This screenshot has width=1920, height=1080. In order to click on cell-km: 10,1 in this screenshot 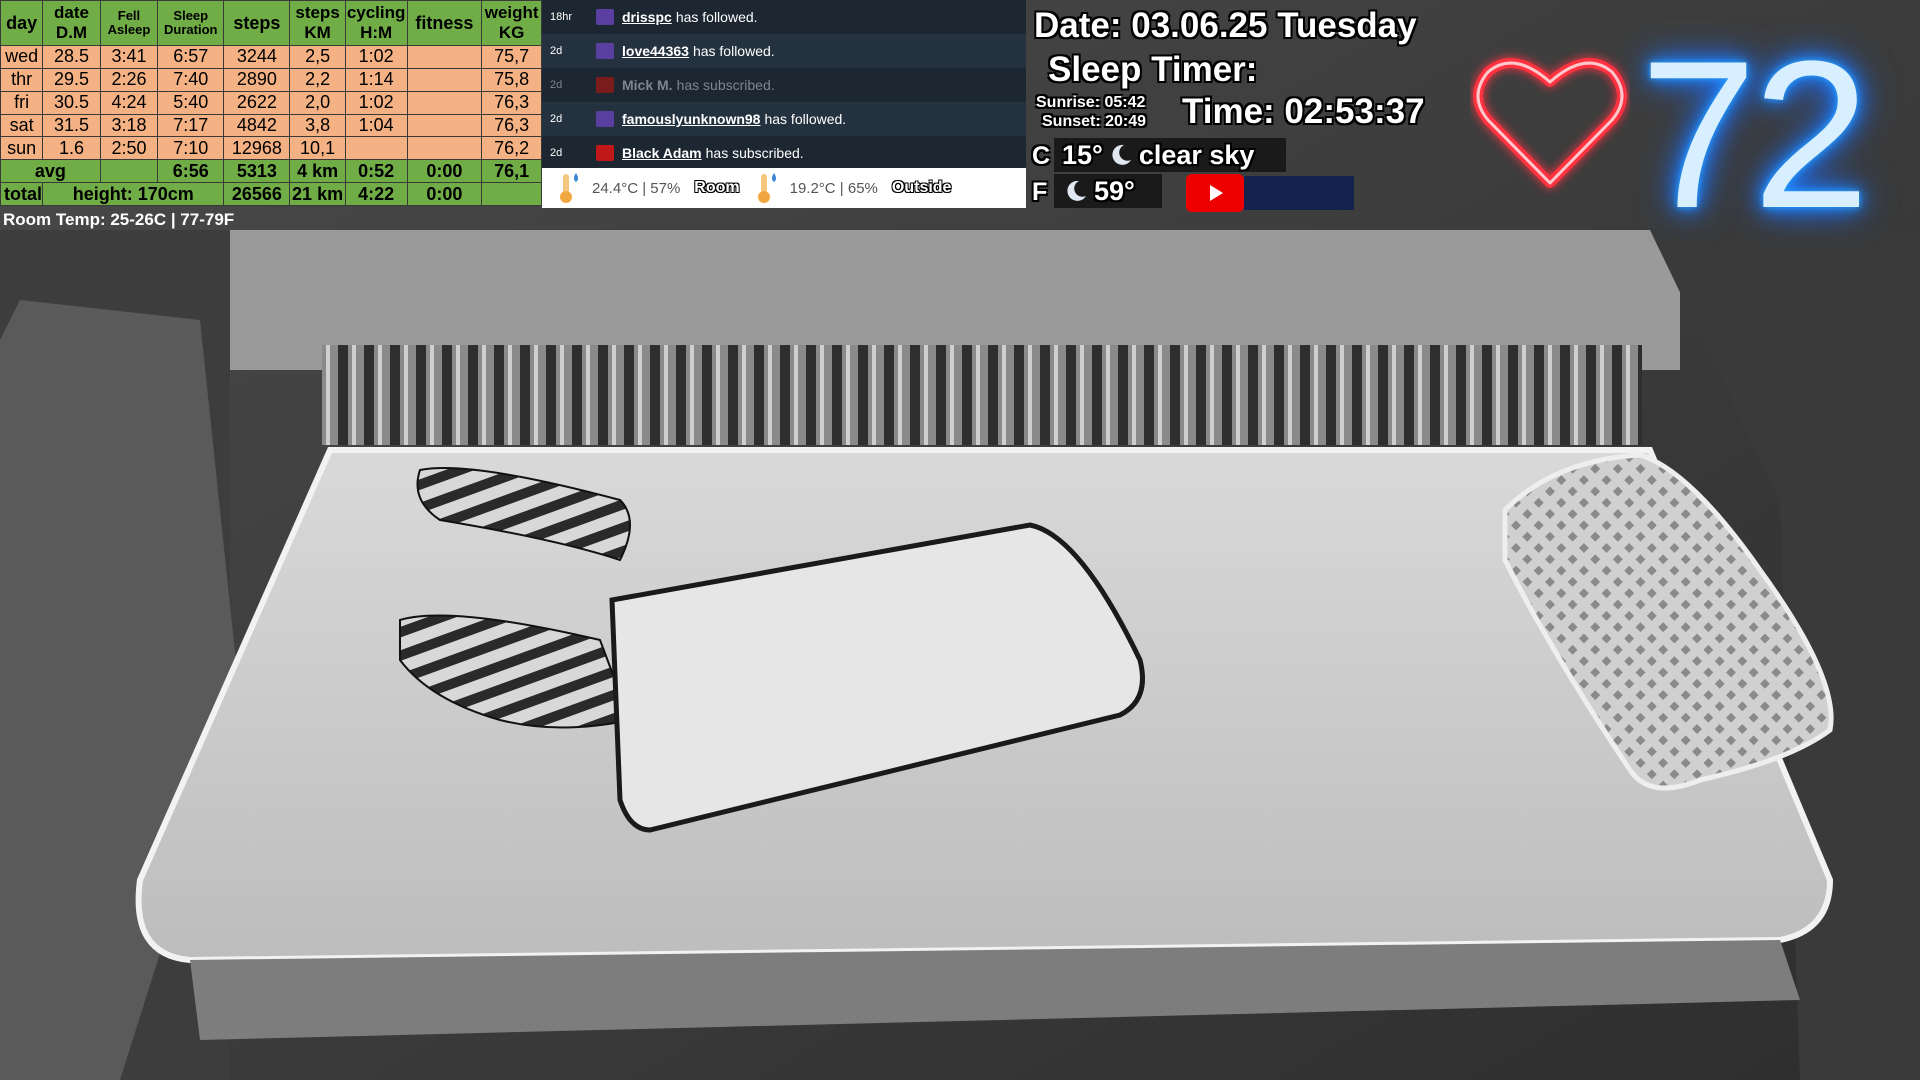, I will do `click(317, 148)`.